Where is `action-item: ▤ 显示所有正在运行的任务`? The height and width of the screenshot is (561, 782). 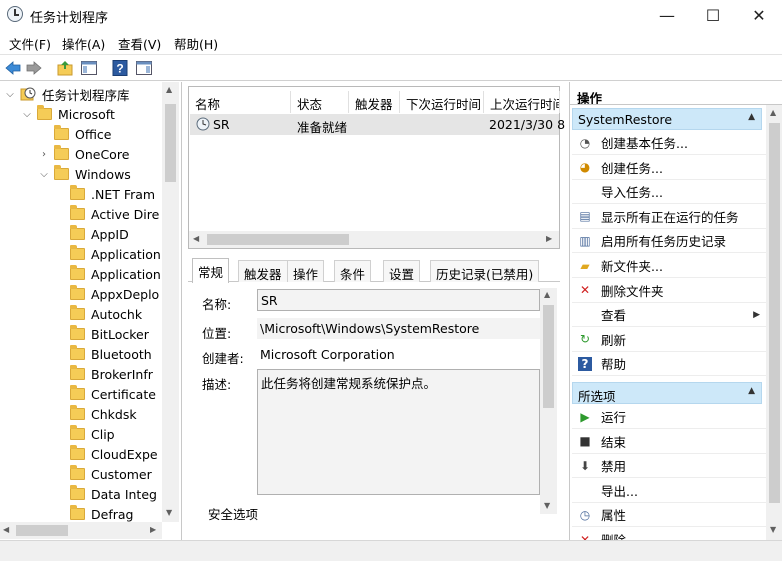
action-item: ▤ 显示所有正在运行的任务 is located at coordinates (669, 217).